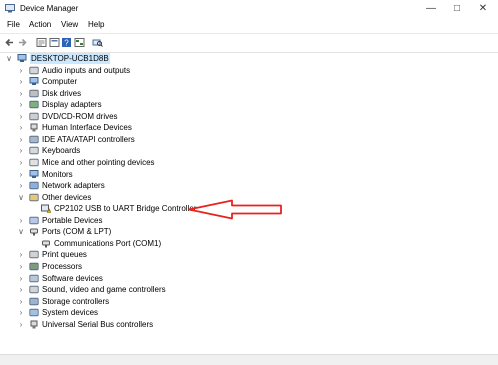 The height and width of the screenshot is (365, 498). What do you see at coordinates (235, 209) in the screenshot?
I see `annotation-red-arrow` at bounding box center [235, 209].